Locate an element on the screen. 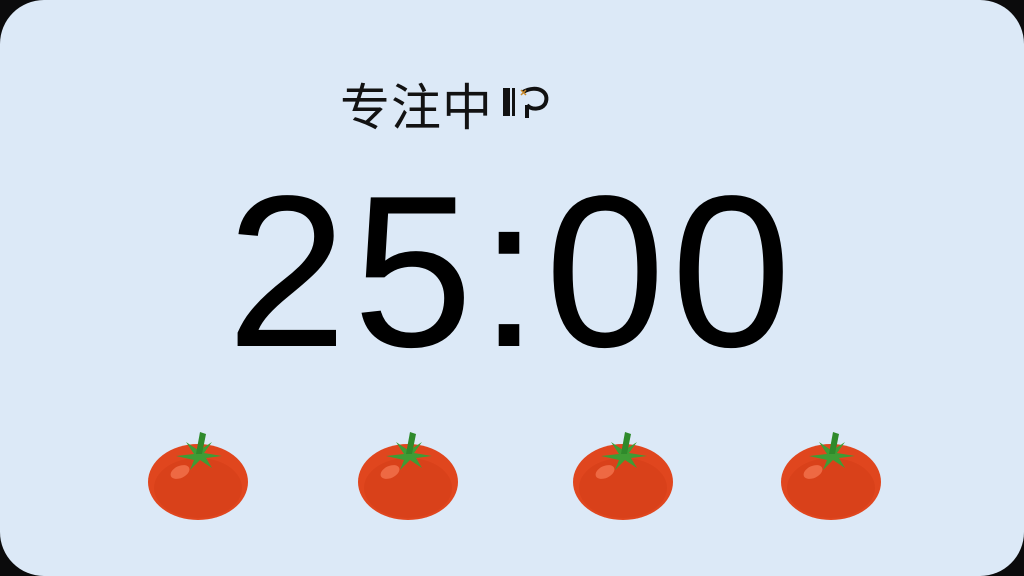  status-row: 专注中 is located at coordinates (448, 104).